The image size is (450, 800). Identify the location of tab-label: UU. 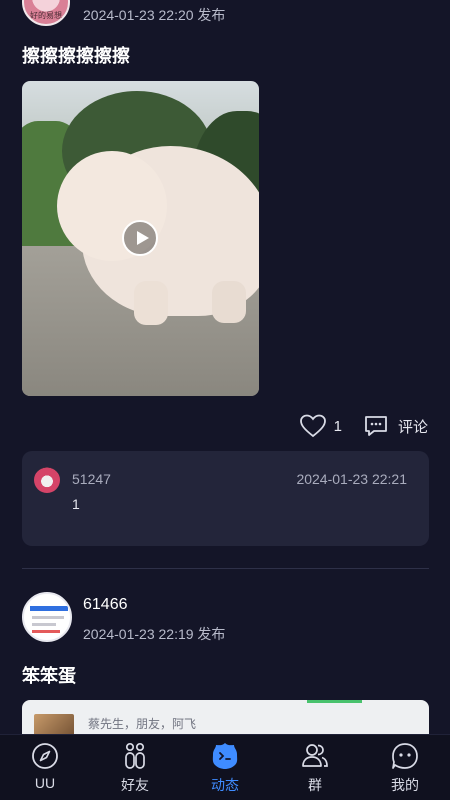
(45, 783).